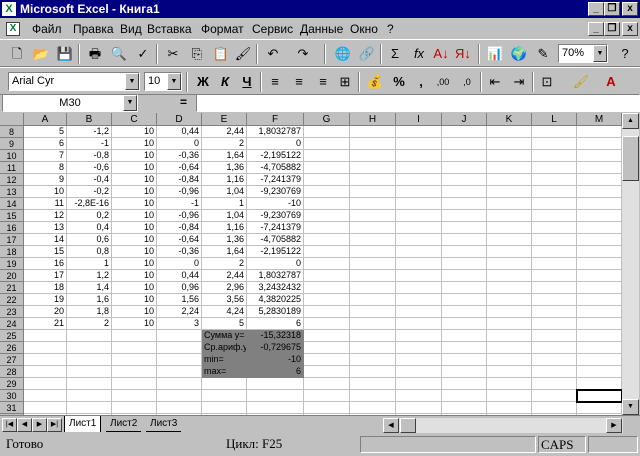 This screenshot has width=640, height=456. I want to click on sort-descending-icon: Я↓, so click(463, 54).